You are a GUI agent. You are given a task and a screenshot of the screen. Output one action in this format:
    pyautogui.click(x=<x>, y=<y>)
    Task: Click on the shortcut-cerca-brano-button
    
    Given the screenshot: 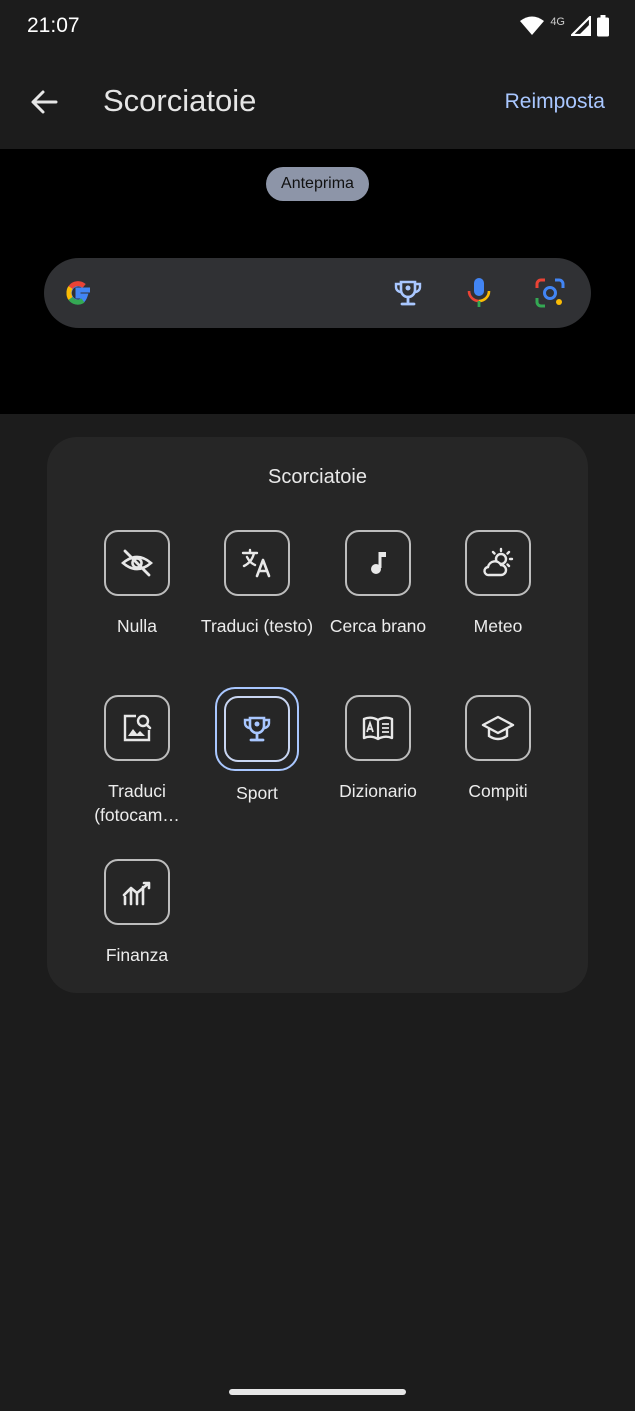 What is the action you would take?
    pyautogui.click(x=378, y=563)
    